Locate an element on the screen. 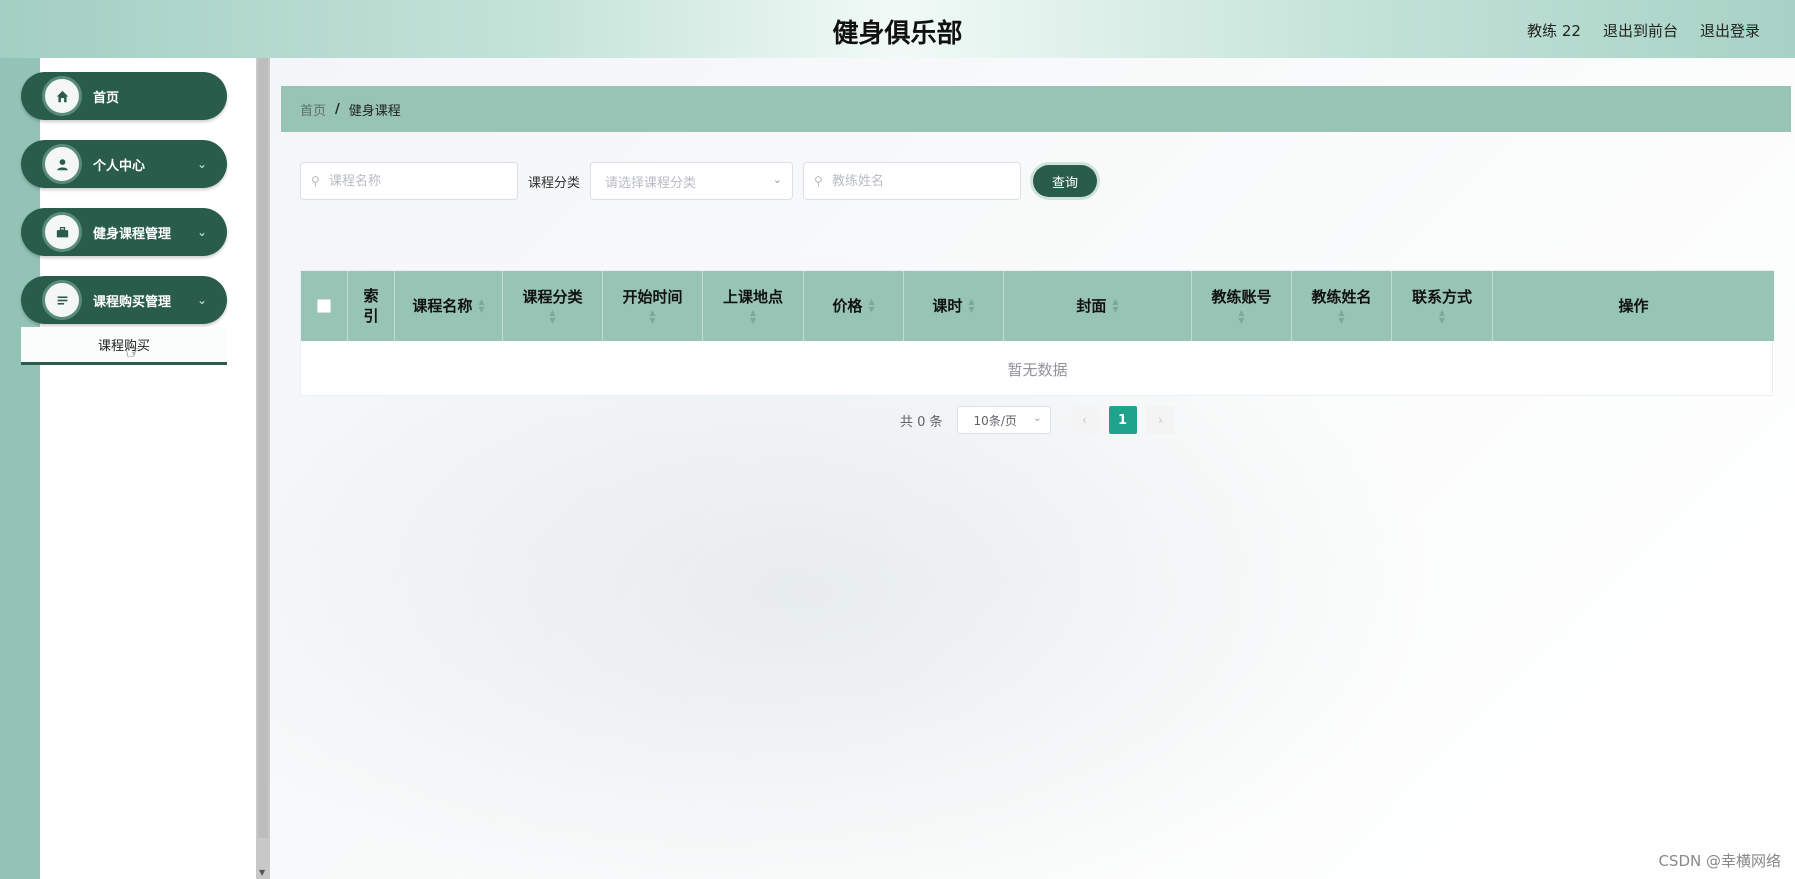  breadcrumb-current: 健身课程 is located at coordinates (374, 111).